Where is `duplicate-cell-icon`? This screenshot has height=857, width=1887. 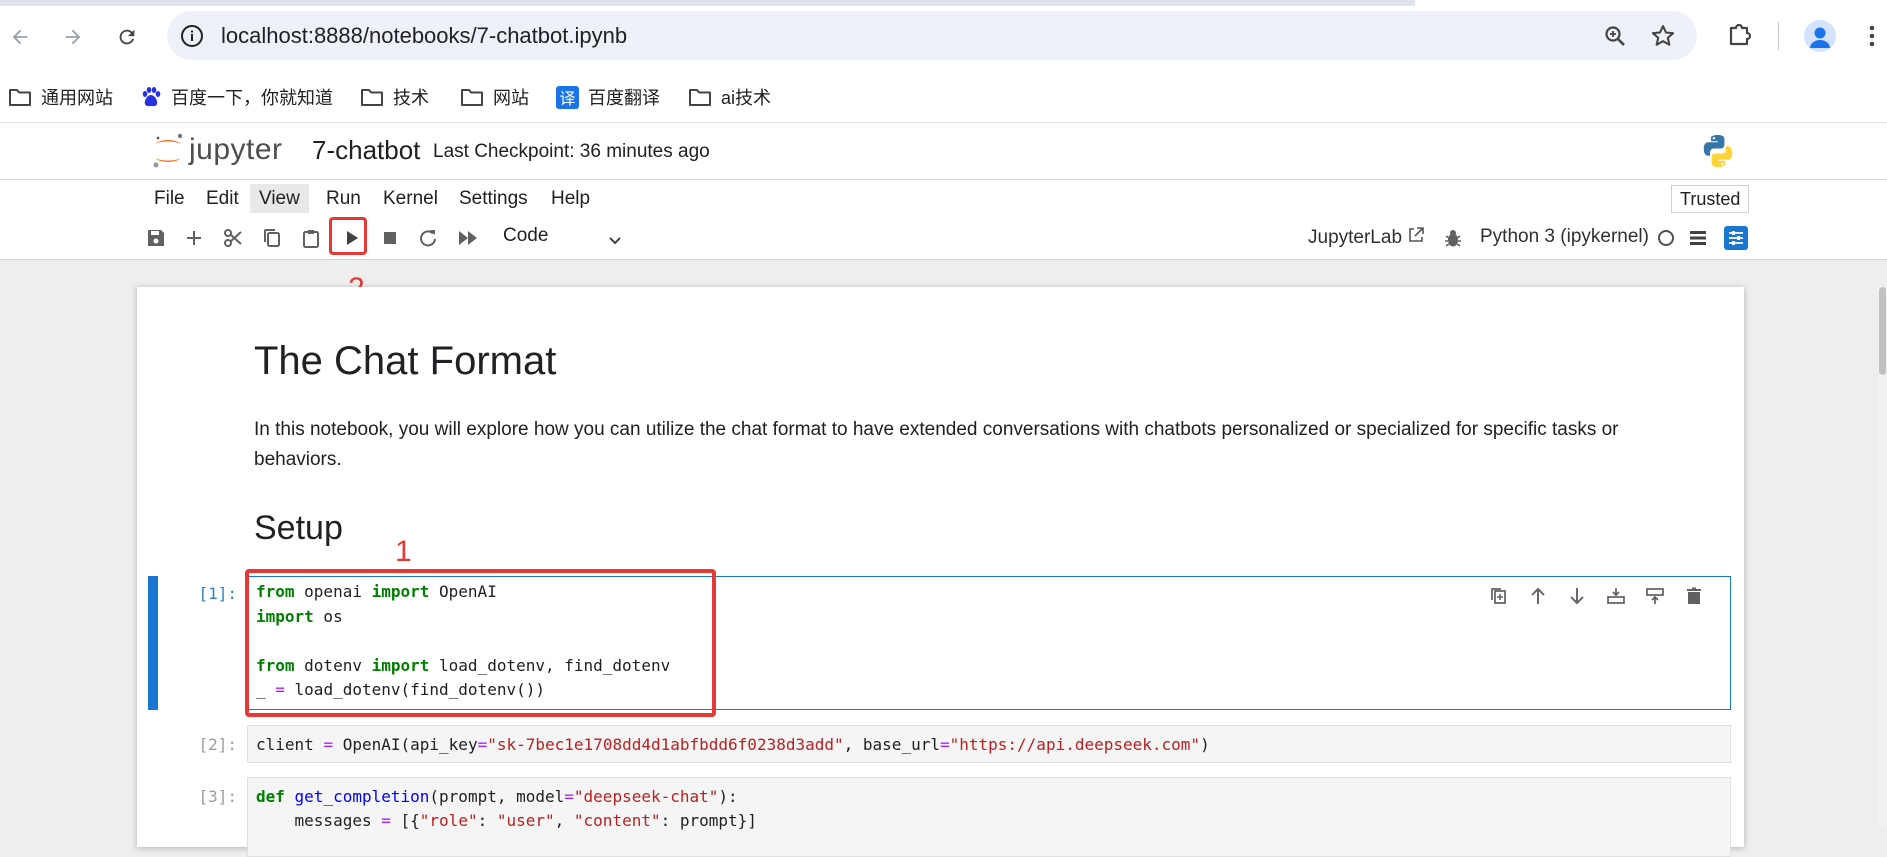
duplicate-cell-icon is located at coordinates (1499, 596).